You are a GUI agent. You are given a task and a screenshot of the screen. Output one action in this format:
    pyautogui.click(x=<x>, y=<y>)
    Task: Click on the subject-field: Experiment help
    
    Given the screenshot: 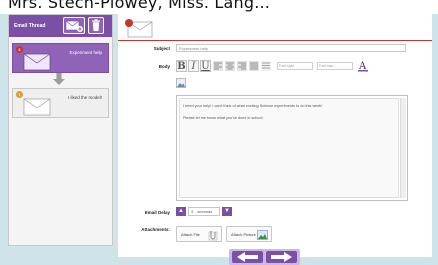 What is the action you would take?
    pyautogui.click(x=291, y=48)
    